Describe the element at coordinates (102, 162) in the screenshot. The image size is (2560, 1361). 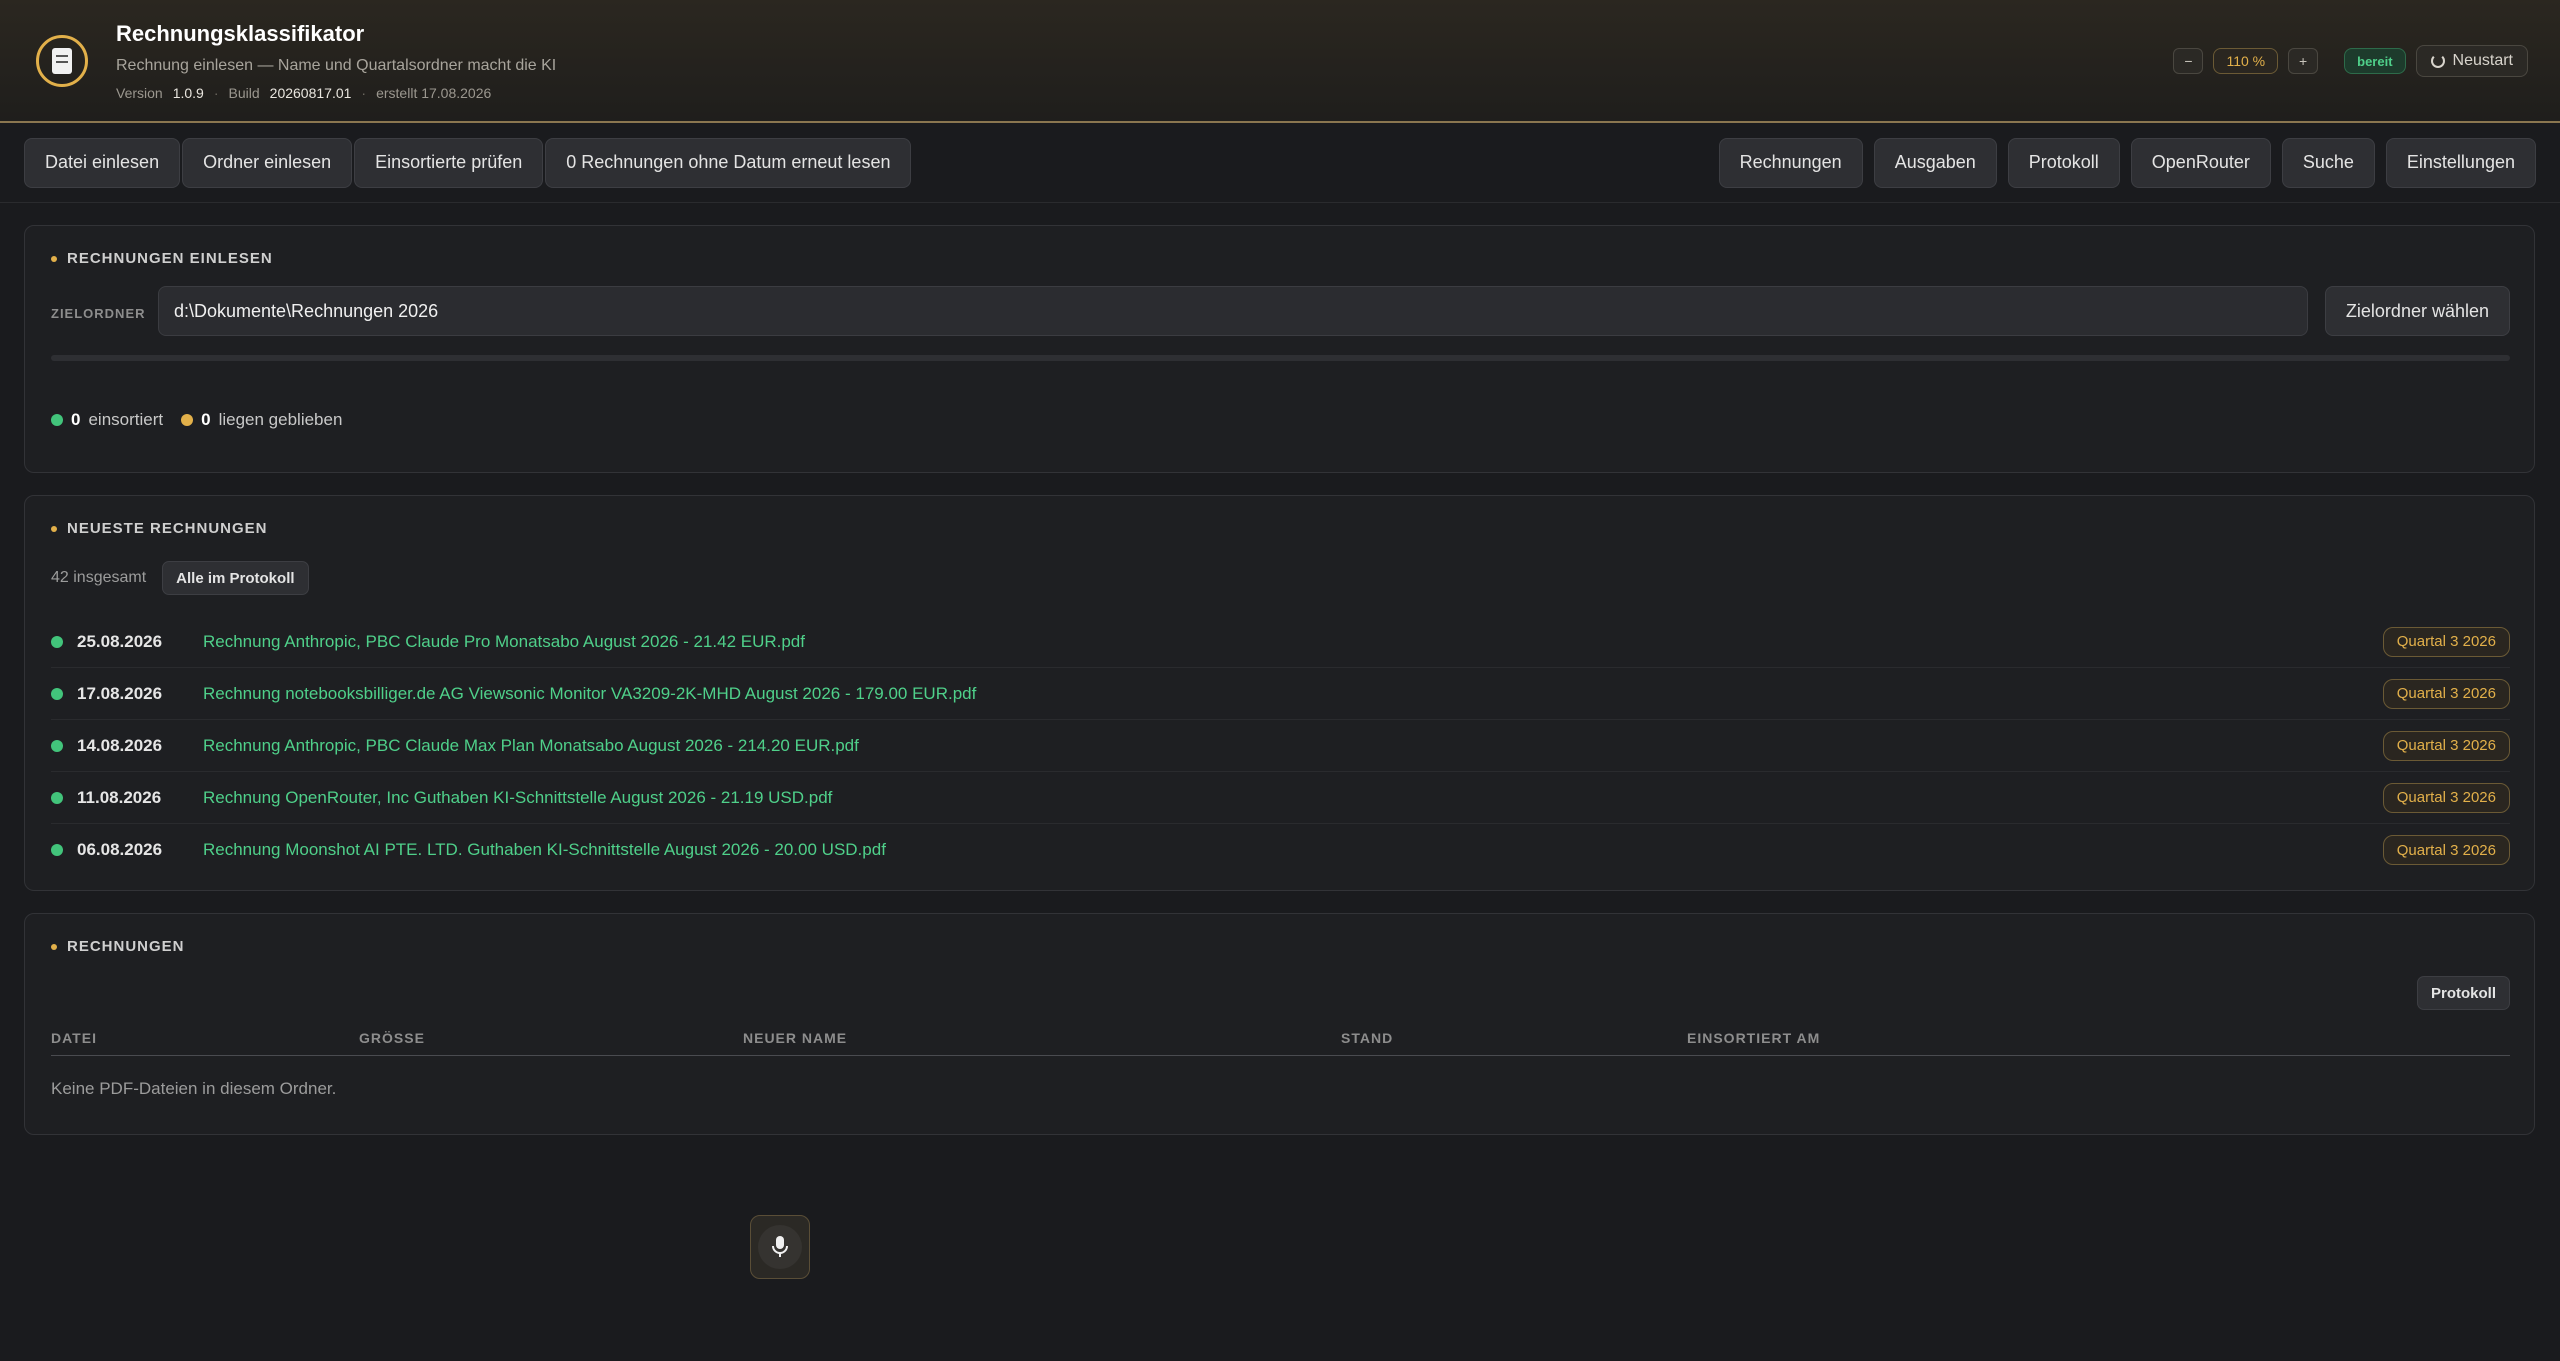
I see `import-file-button: Datei einlesen` at that location.